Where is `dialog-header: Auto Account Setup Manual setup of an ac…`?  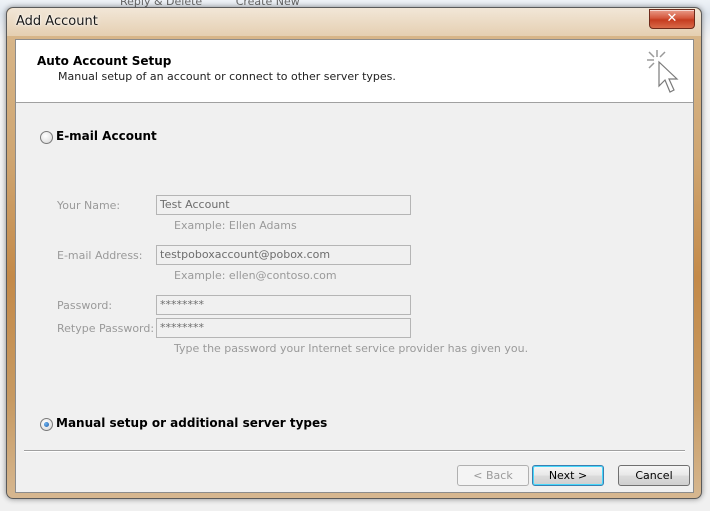 dialog-header: Auto Account Setup Manual setup of an ac… is located at coordinates (354, 71).